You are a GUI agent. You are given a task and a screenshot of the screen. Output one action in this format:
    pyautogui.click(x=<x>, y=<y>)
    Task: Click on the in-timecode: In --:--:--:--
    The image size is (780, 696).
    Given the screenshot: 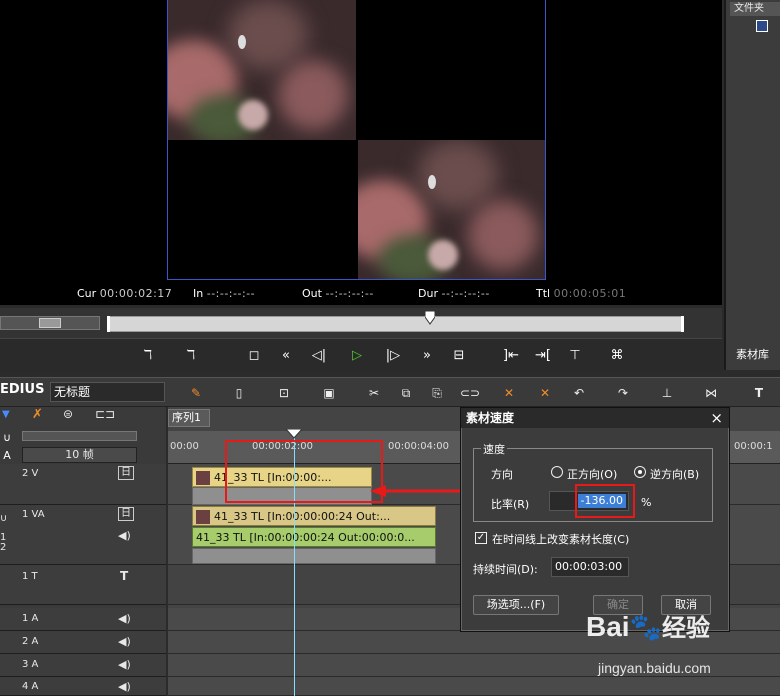 What is the action you would take?
    pyautogui.click(x=224, y=293)
    